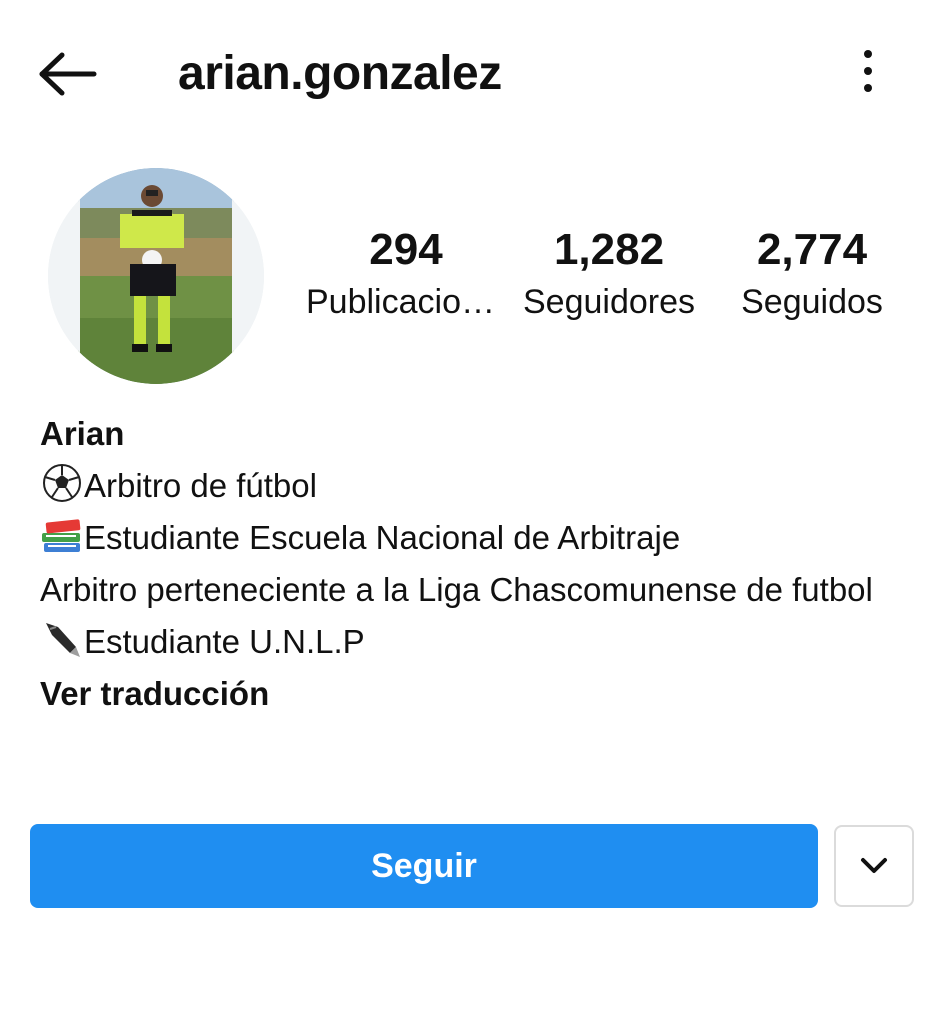 This screenshot has width=946, height=1024. What do you see at coordinates (382, 537) in the screenshot?
I see `bio-line-2-text: Estudiante Escuela Nacional de Arbitraje` at bounding box center [382, 537].